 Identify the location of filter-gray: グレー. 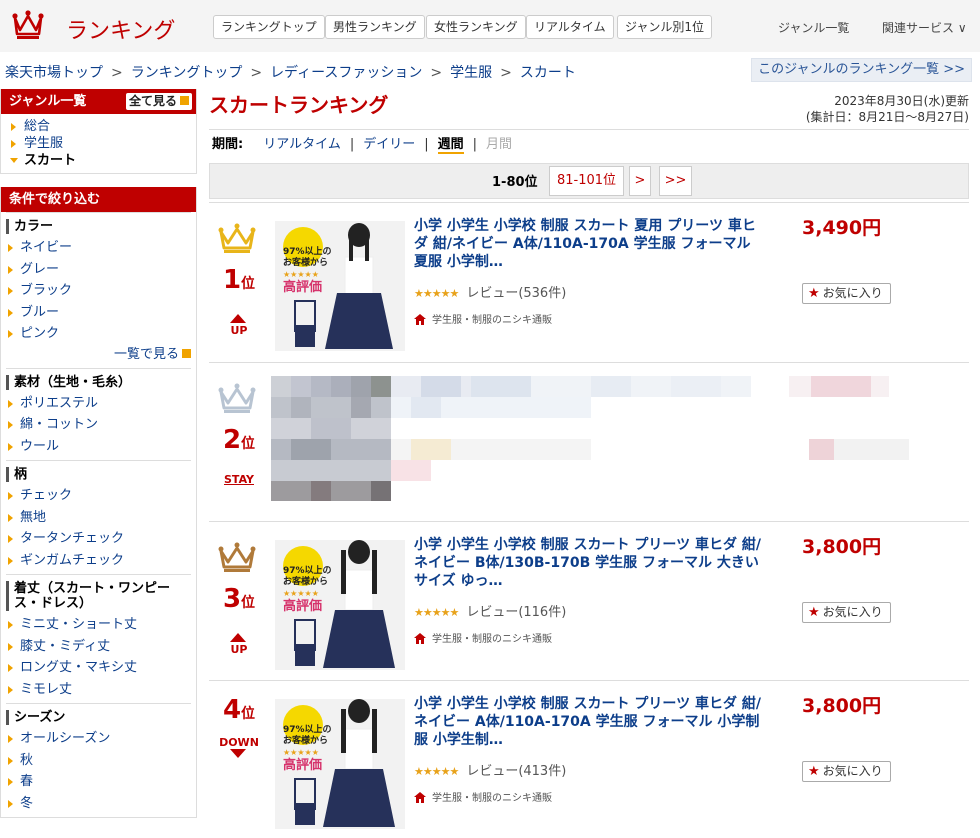
(98, 270).